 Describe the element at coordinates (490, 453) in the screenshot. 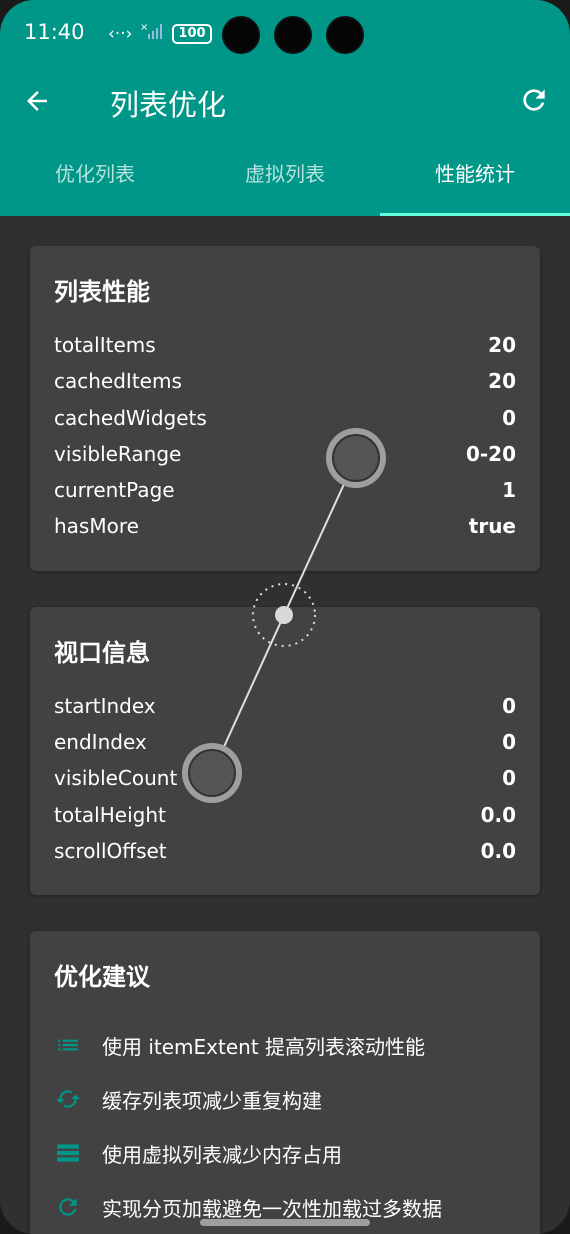

I see `stat-value: 0-20` at that location.